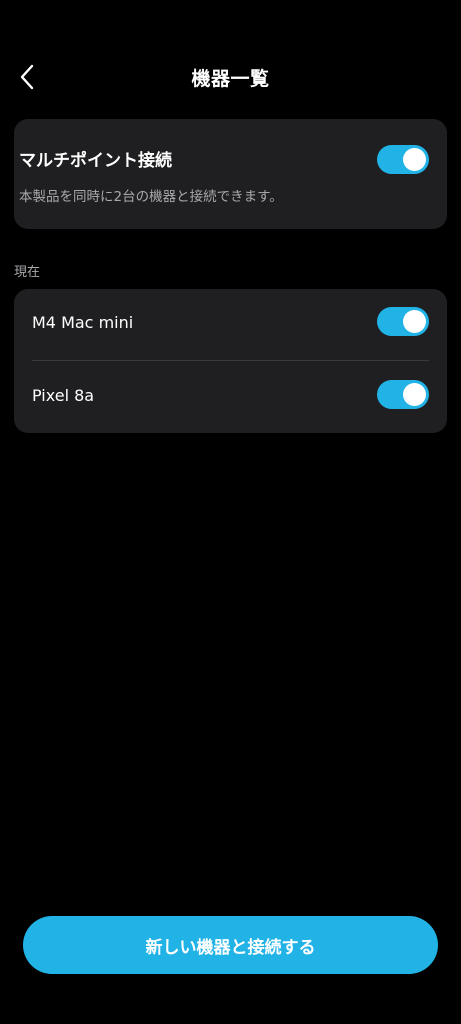 The height and width of the screenshot is (1024, 461). Describe the element at coordinates (83, 322) in the screenshot. I see `device-name-m4-mac-mini: M4 Mac mini` at that location.